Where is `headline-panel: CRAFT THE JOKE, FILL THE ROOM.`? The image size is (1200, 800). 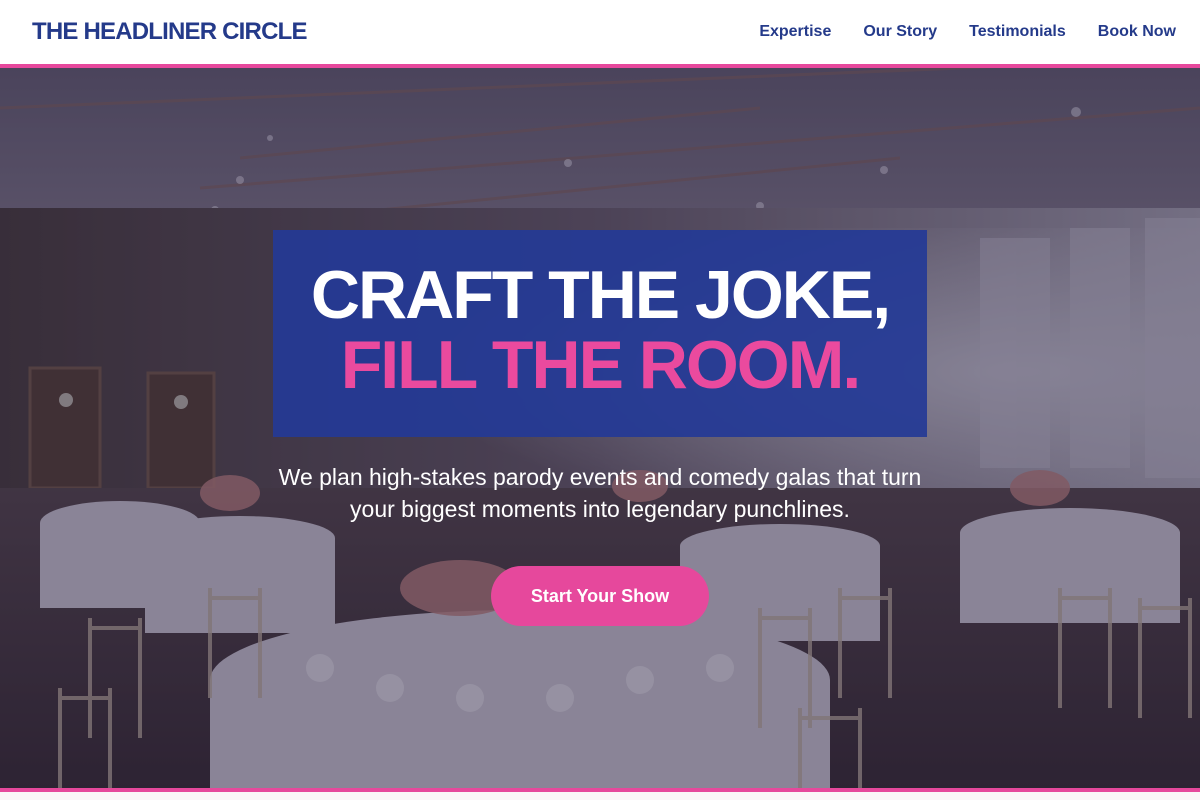 headline-panel: CRAFT THE JOKE, FILL THE ROOM. is located at coordinates (600, 333).